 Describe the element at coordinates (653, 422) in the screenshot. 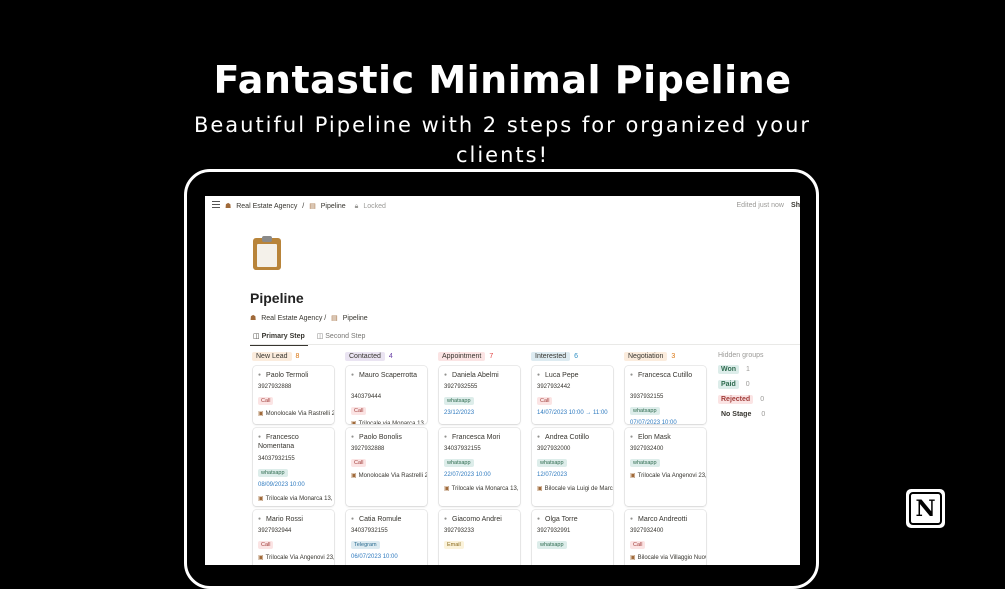

I see `appointment-date: 07/07/2023 10:00` at that location.